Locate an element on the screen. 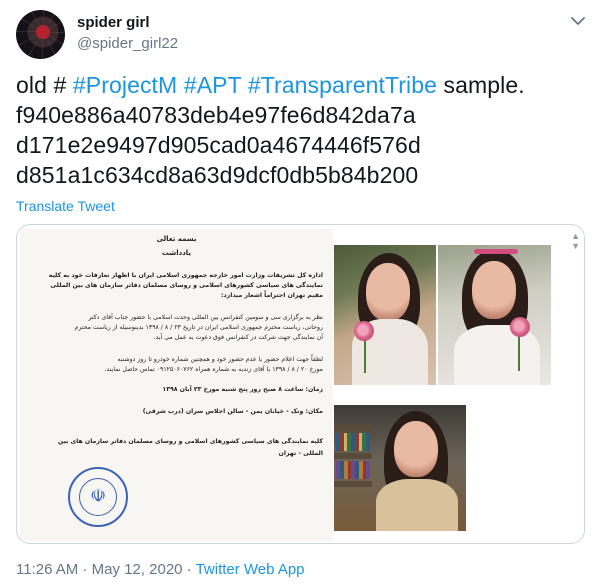 This screenshot has width=601, height=588. photo-woman-bookshelf is located at coordinates (400, 468).